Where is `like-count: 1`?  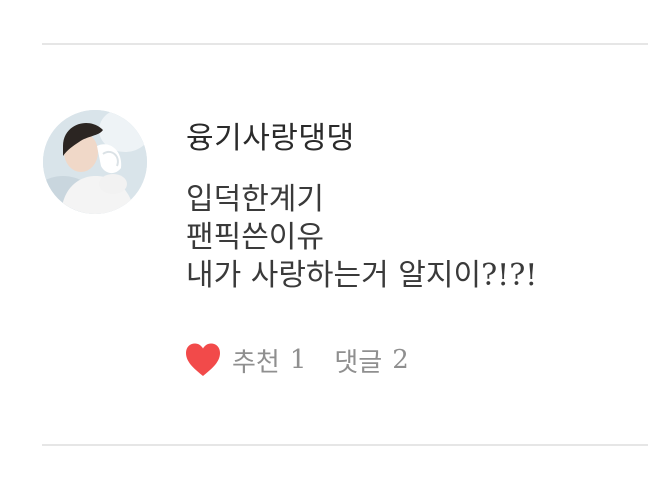
like-count: 1 is located at coordinates (298, 360).